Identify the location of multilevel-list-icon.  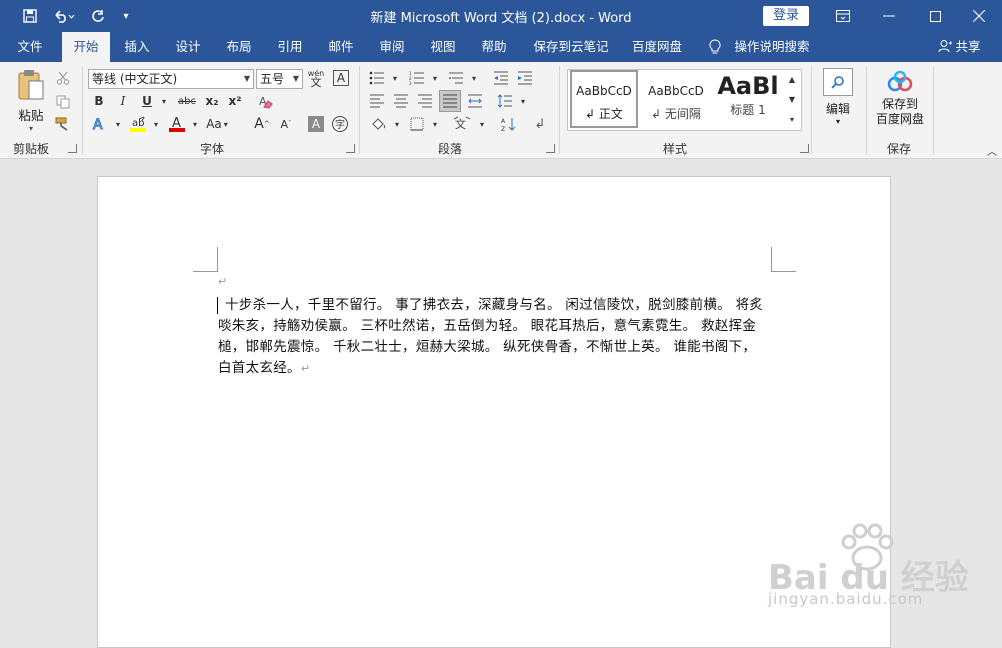
(456, 78).